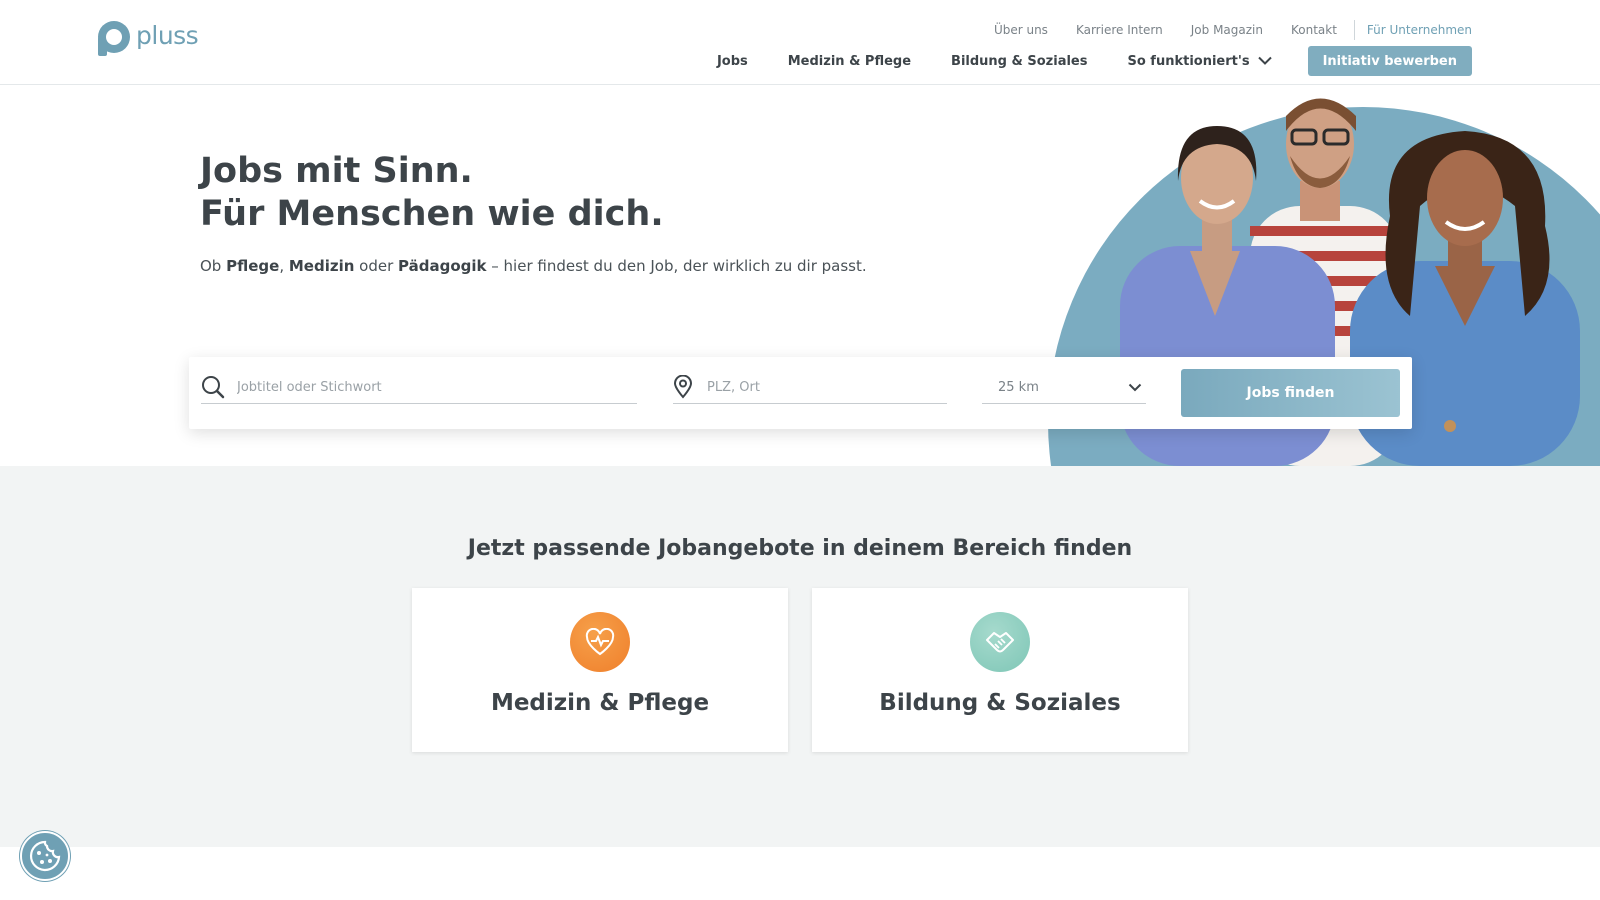 Image resolution: width=1600 pixels, height=900 pixels. Describe the element at coordinates (1000, 642) in the screenshot. I see `handshake-icon` at that location.